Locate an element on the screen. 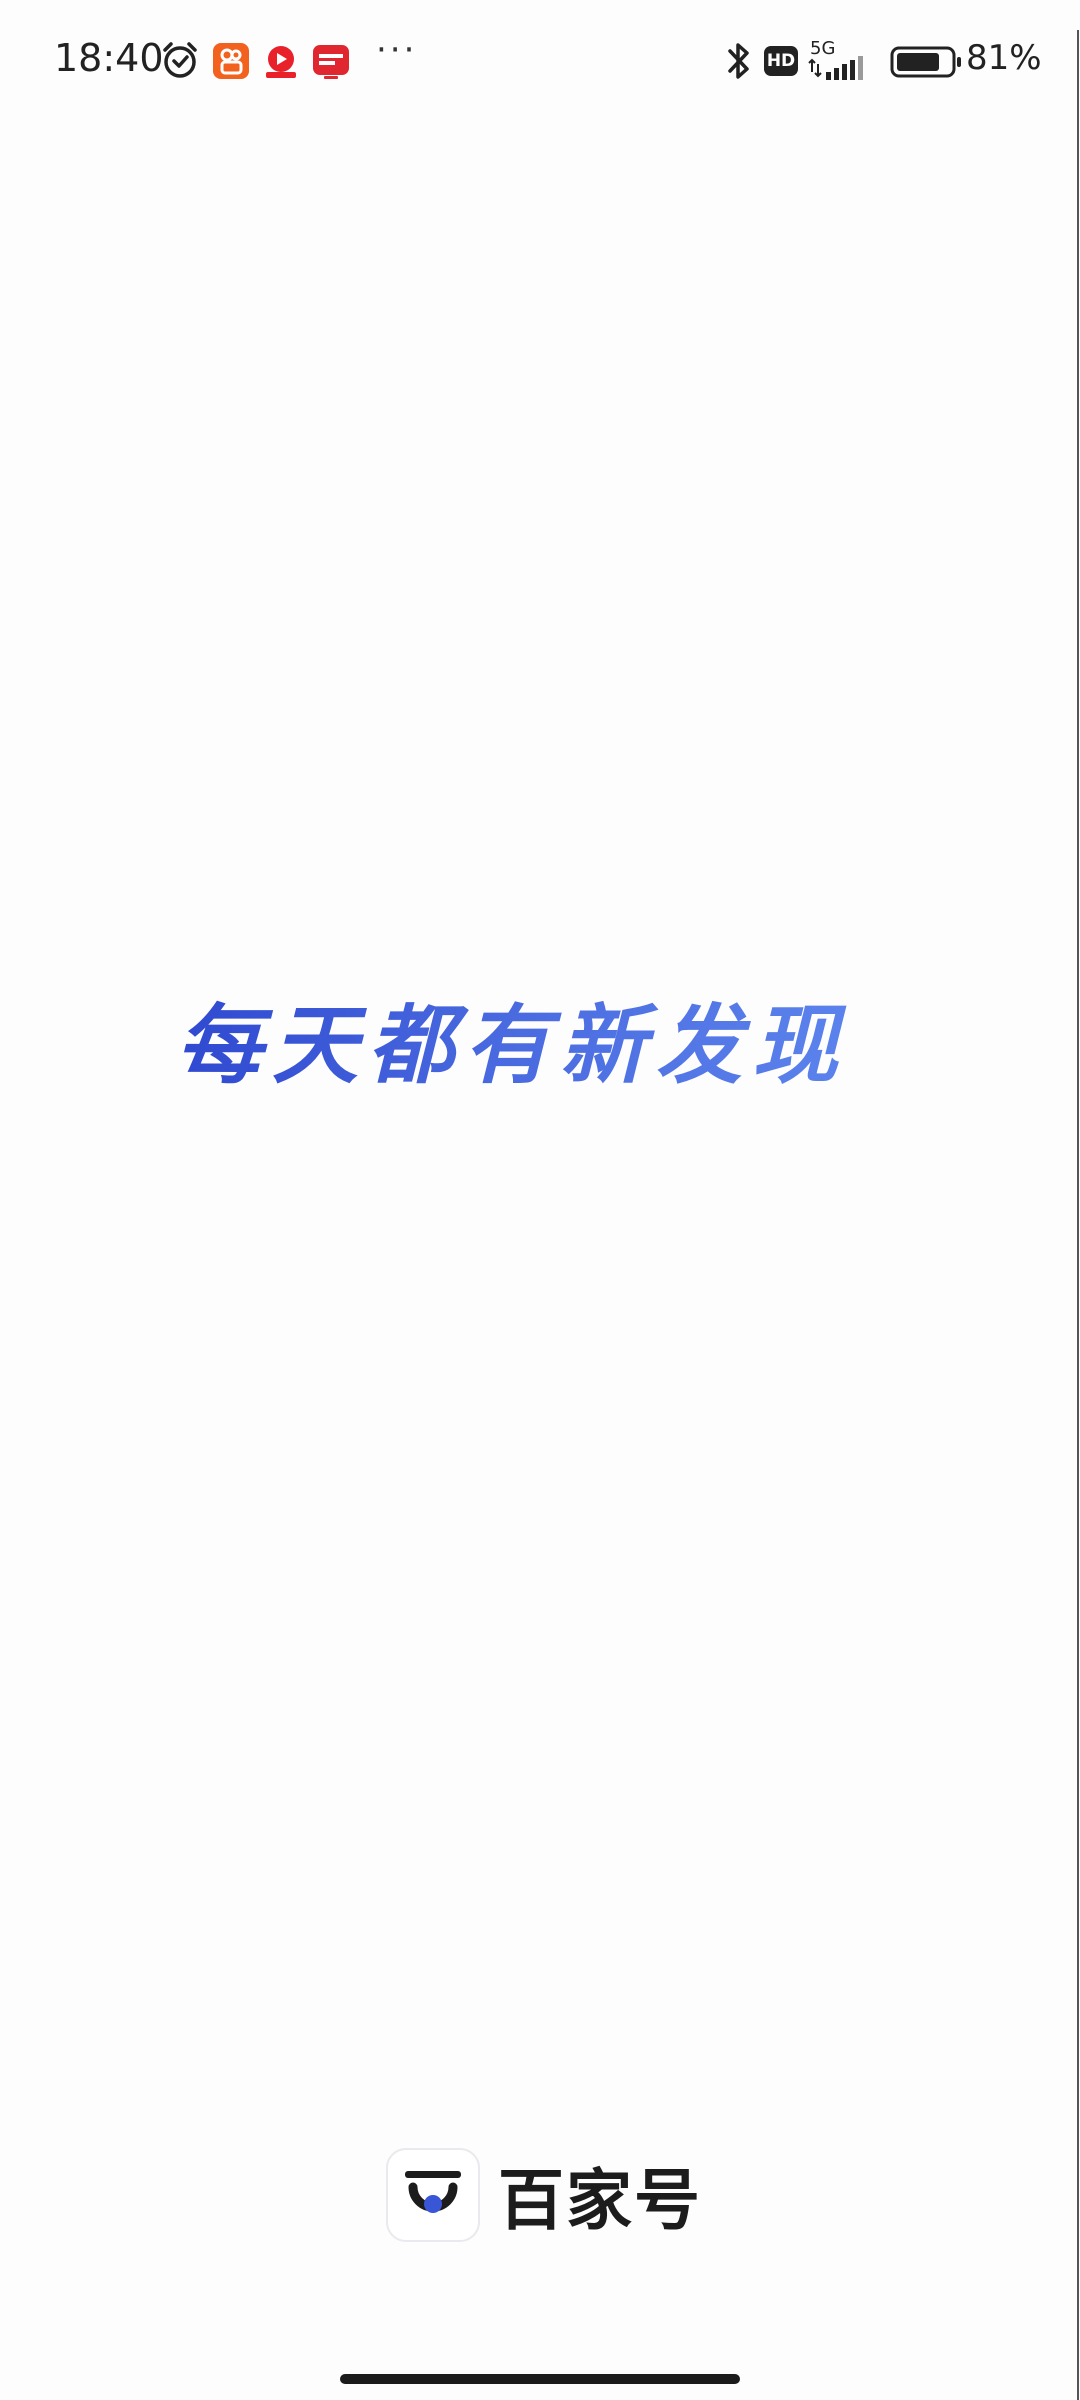 The image size is (1080, 2400). alarm-icon is located at coordinates (179, 59).